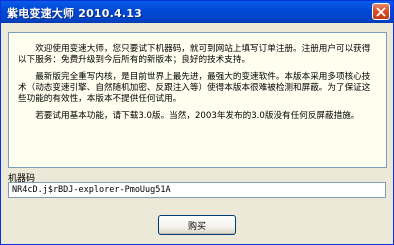 This screenshot has height=245, width=394. I want to click on close-icon, so click(381, 11).